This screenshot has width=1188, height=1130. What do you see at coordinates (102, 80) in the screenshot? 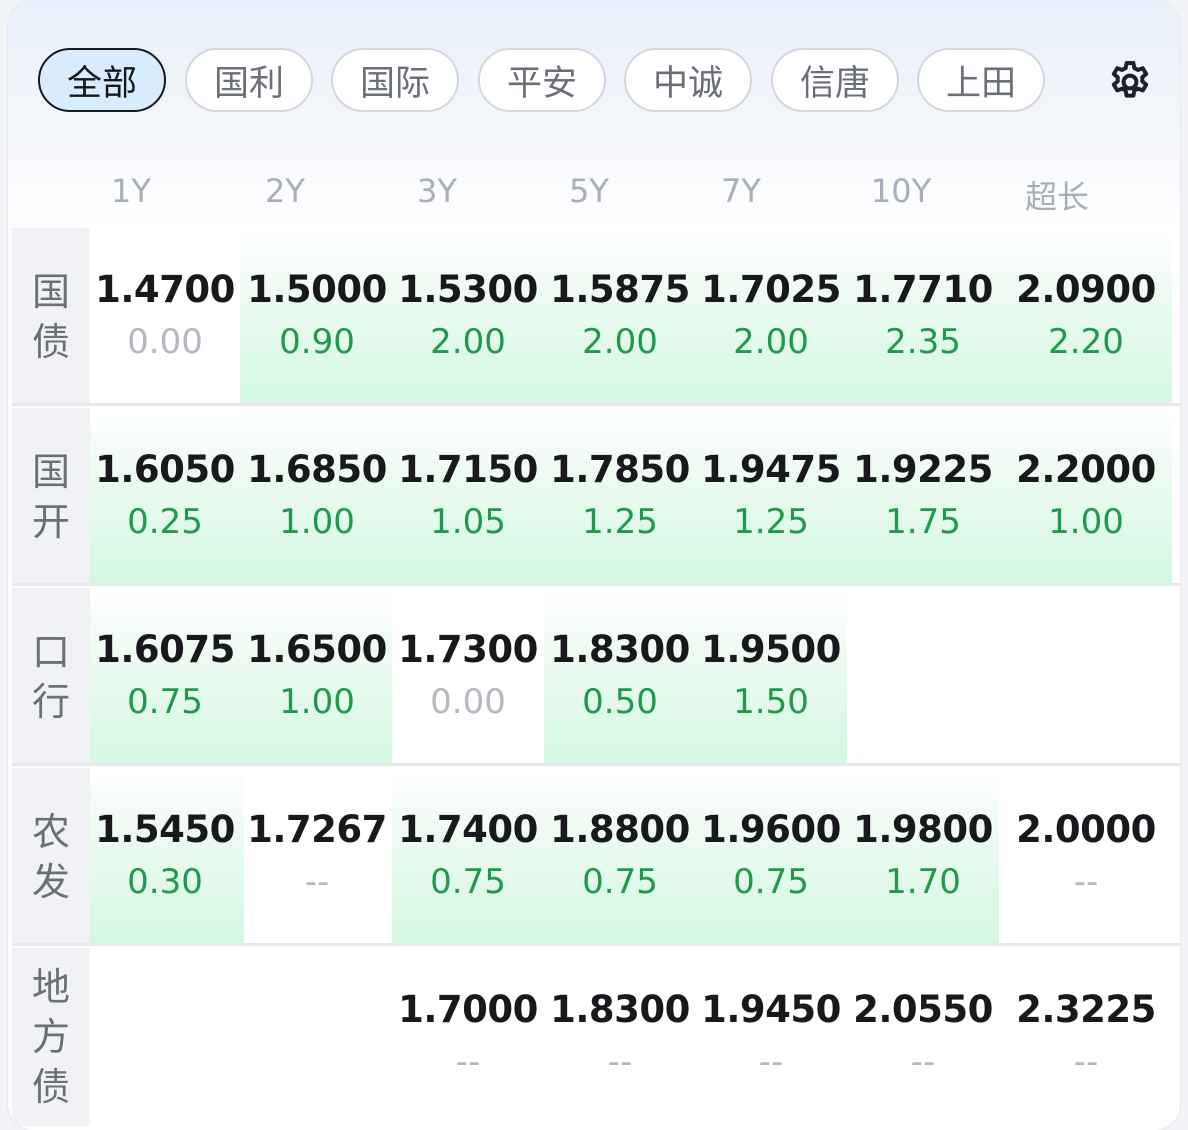
I see `tab-all: 全部` at bounding box center [102, 80].